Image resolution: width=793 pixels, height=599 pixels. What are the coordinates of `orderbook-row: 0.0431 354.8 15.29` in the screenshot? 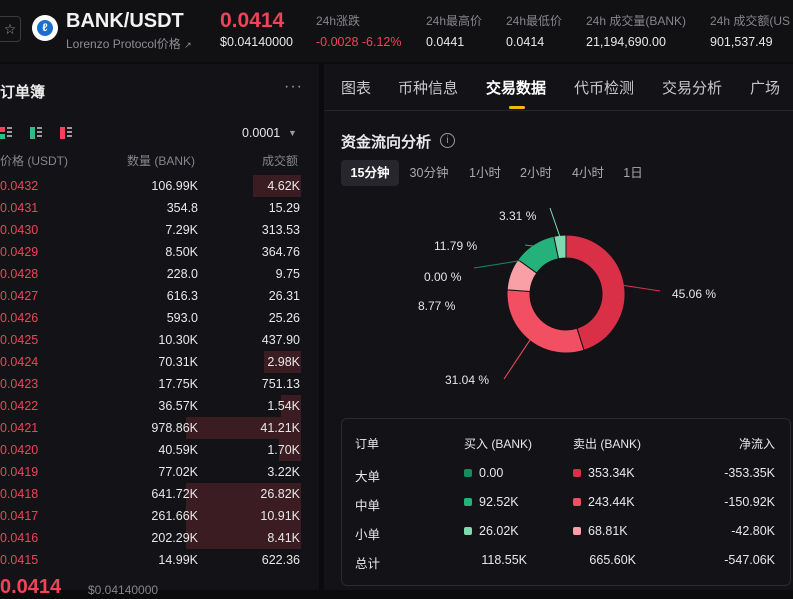 It's located at (159, 208).